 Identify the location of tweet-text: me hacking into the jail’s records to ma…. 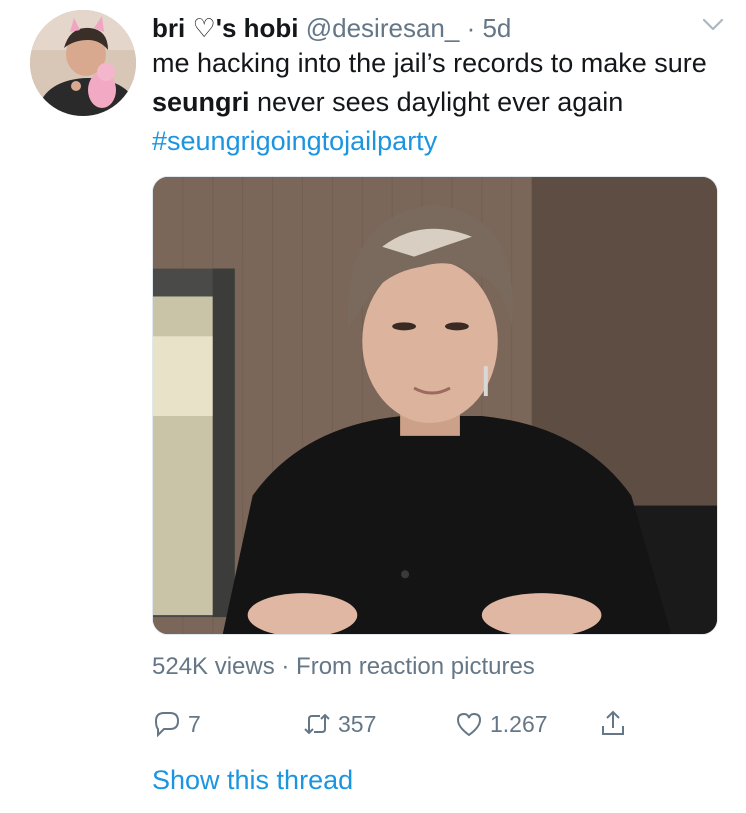
(442, 102).